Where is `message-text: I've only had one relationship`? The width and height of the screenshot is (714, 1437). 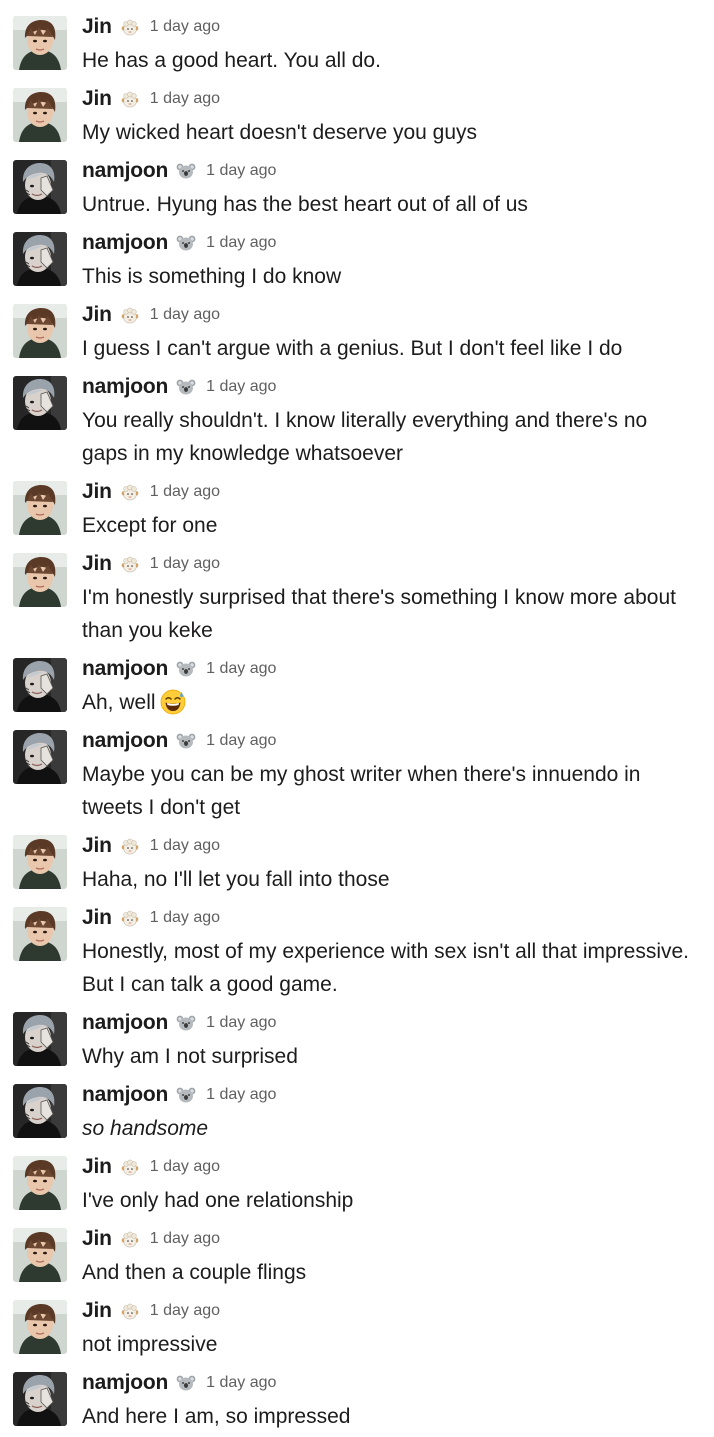
message-text: I've only had one relationship is located at coordinates (218, 1200).